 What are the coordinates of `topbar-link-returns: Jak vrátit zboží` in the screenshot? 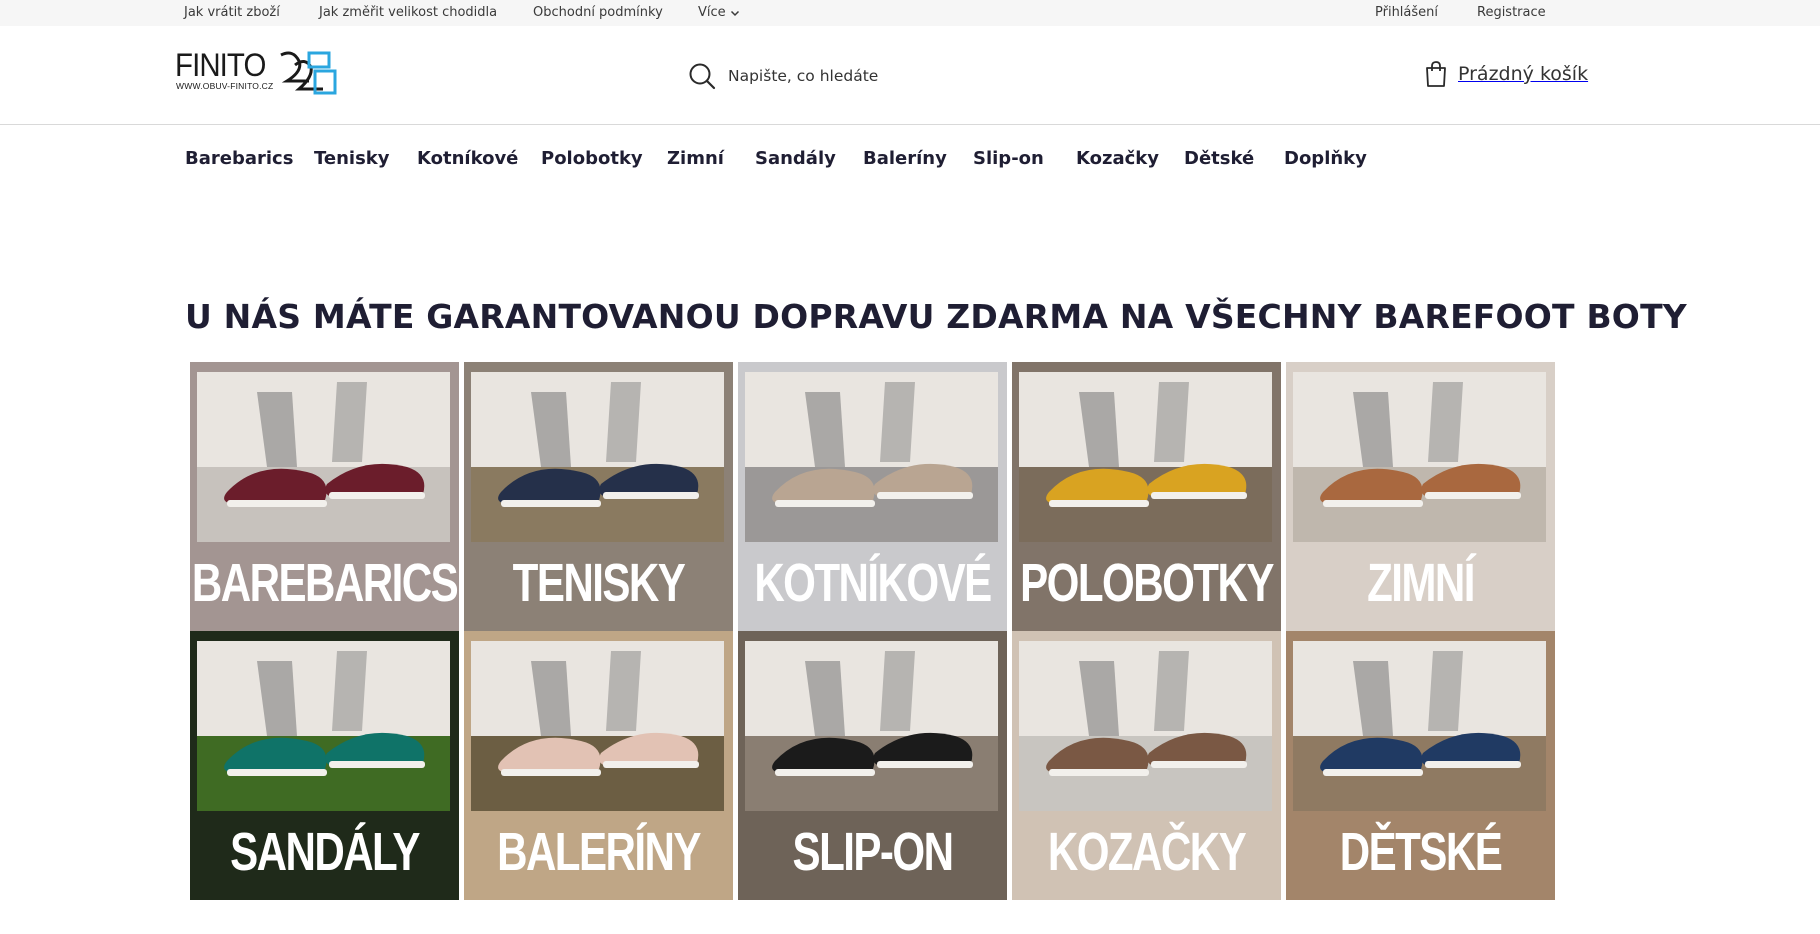 It's located at (232, 12).